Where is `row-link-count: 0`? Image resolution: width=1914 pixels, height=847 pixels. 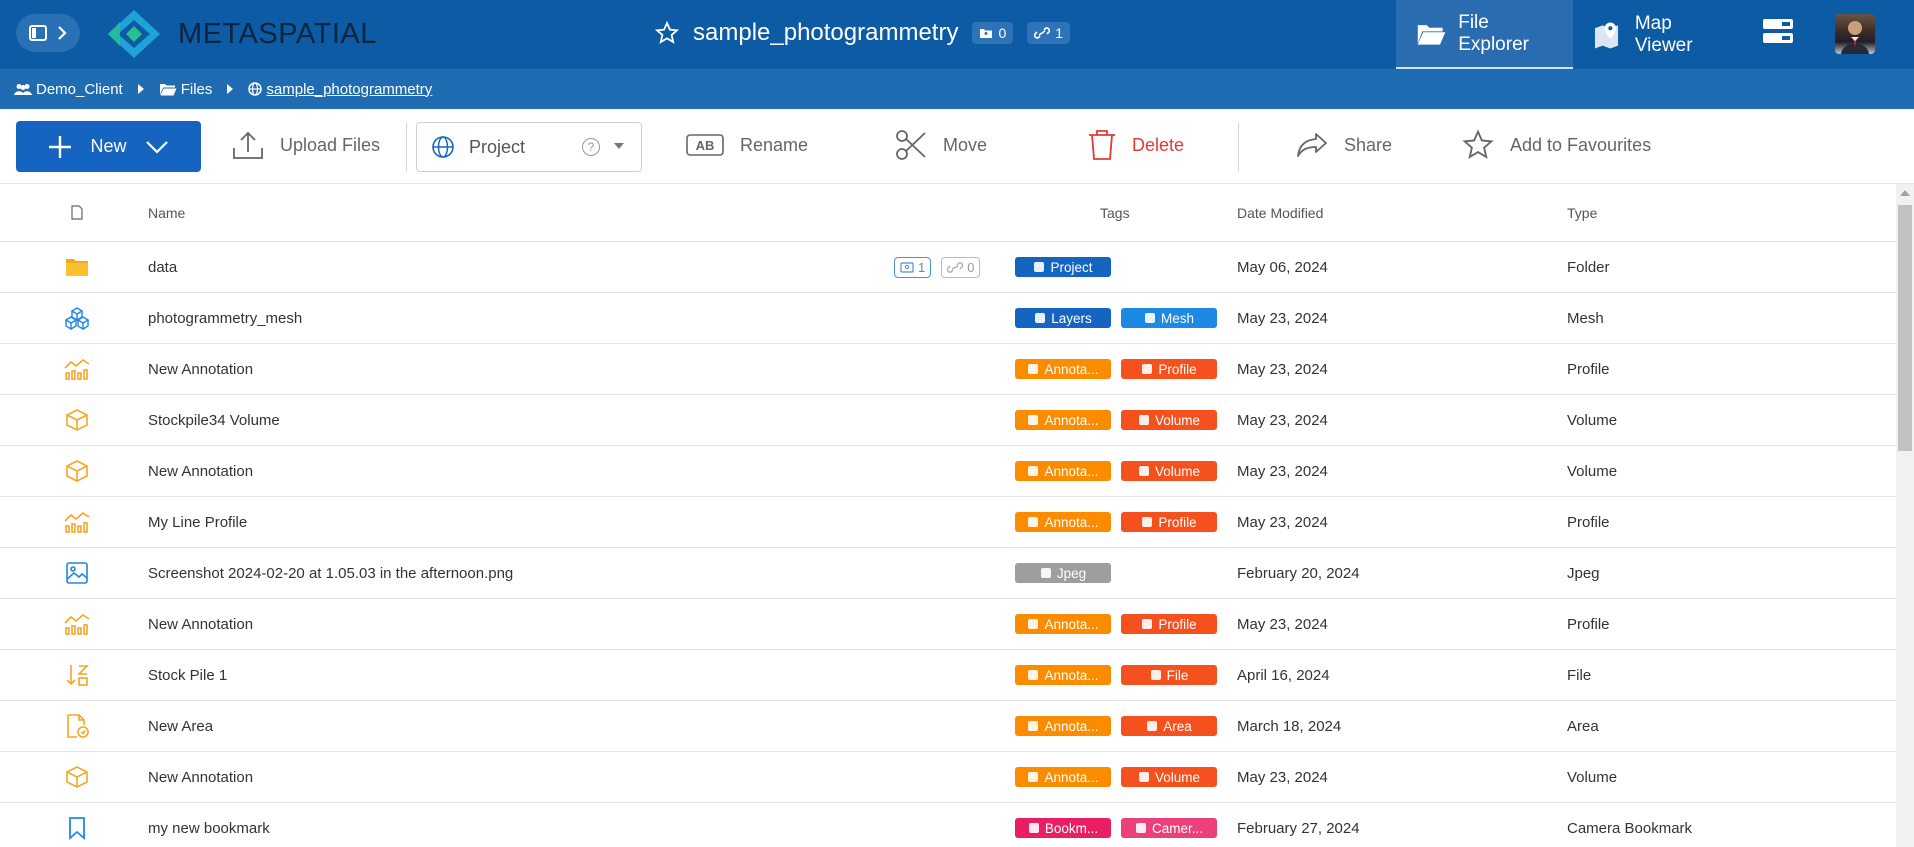
row-link-count: 0 is located at coordinates (971, 267).